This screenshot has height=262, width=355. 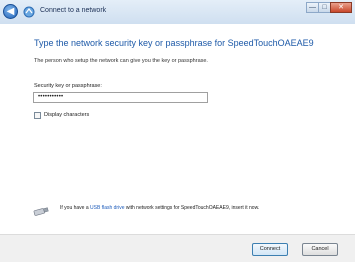 I want to click on network-icon, so click(x=29, y=12).